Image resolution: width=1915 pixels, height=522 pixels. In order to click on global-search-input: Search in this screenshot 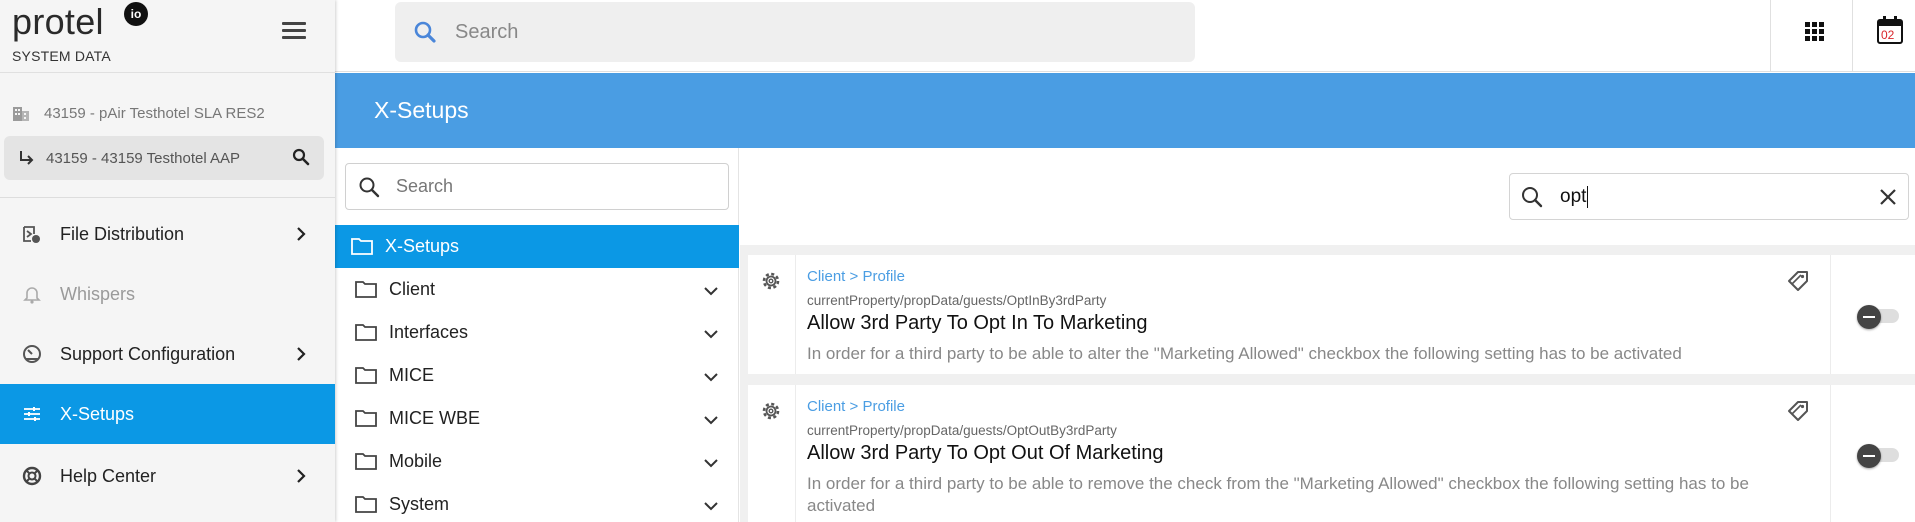, I will do `click(795, 32)`.